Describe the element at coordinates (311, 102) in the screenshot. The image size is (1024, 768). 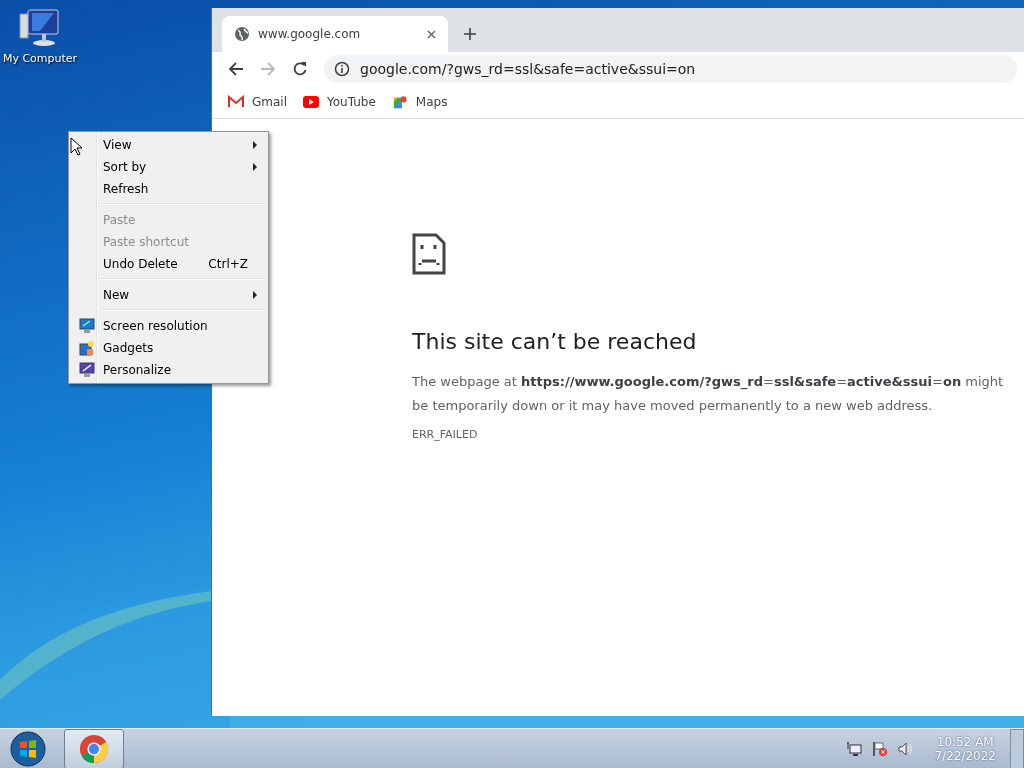
I see `play-icon` at that location.